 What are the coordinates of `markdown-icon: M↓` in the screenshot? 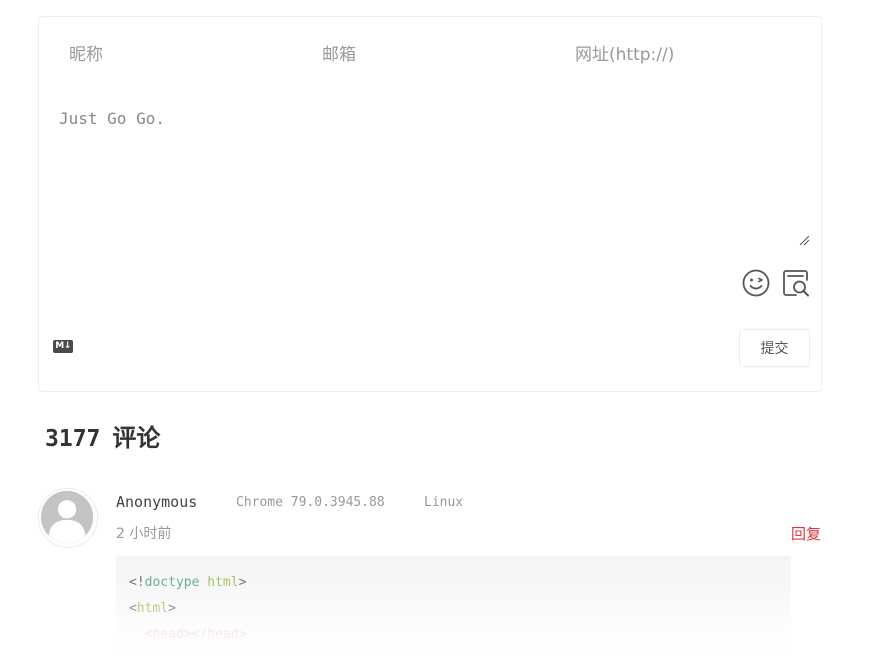 It's located at (63, 346).